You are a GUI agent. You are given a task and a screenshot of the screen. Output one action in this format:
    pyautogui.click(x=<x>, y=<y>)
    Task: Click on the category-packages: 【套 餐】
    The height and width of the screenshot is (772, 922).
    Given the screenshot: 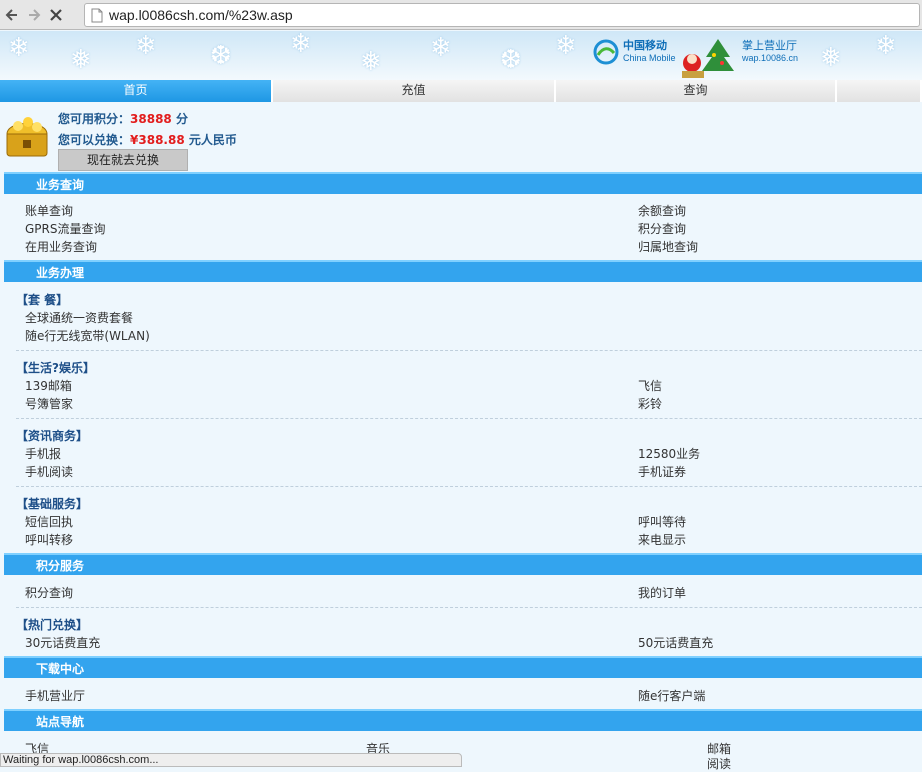 What is the action you would take?
    pyautogui.click(x=42, y=300)
    